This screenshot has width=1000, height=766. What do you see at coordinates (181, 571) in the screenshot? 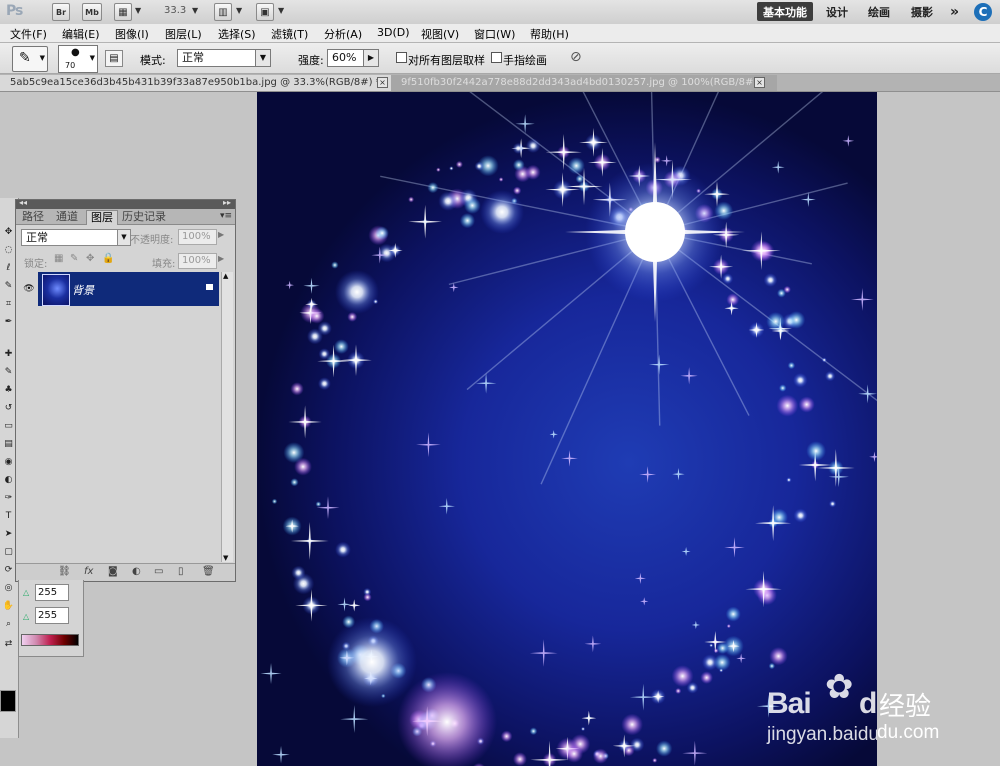
I see `new-layer-icon: ▯` at bounding box center [181, 571].